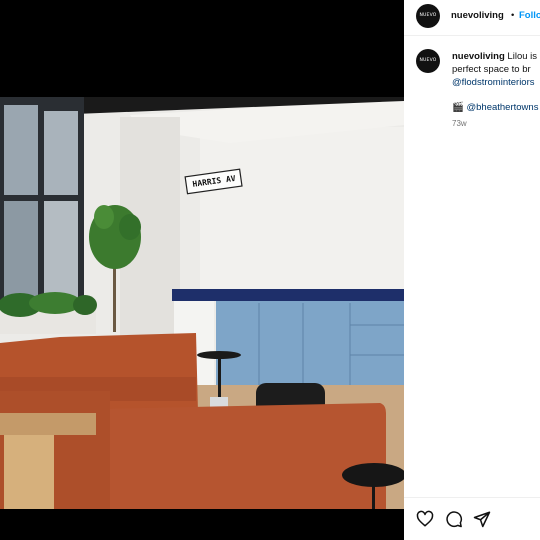 Image resolution: width=540 pixels, height=540 pixels. What do you see at coordinates (491, 69) in the screenshot?
I see `caption-line-2: perfect space to br` at bounding box center [491, 69].